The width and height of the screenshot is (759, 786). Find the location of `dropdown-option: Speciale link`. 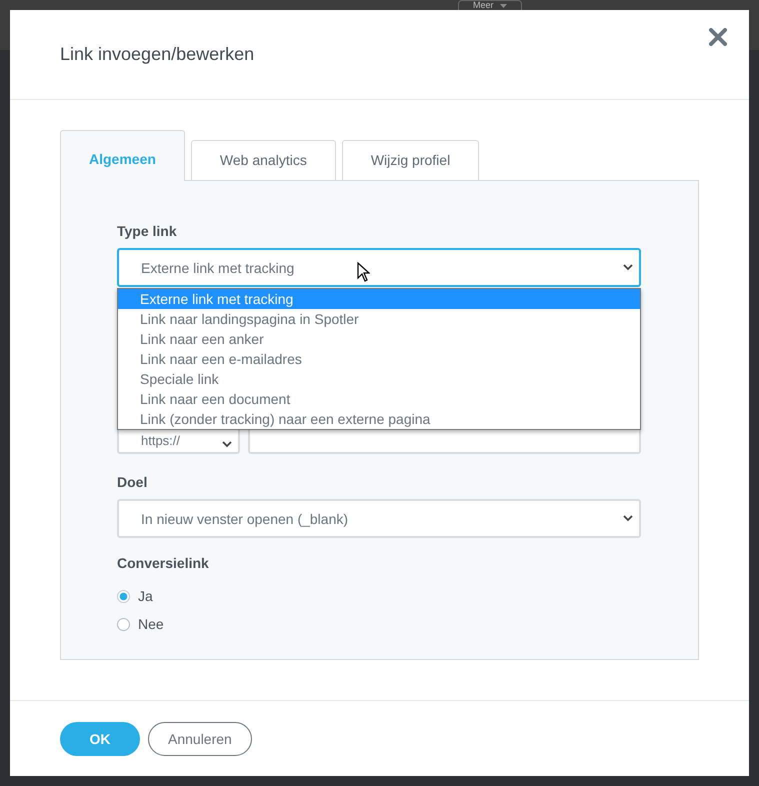

dropdown-option: Speciale link is located at coordinates (379, 379).